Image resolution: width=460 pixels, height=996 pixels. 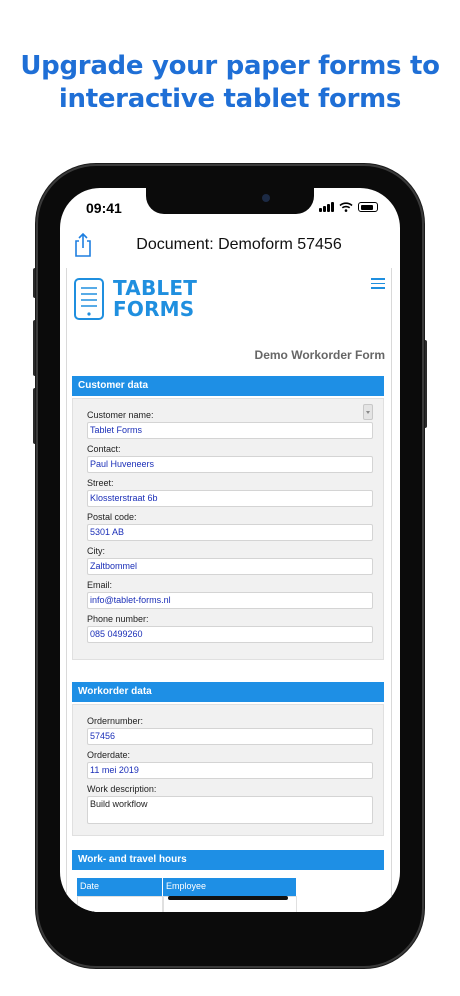 I want to click on status-icons, so click(x=348, y=207).